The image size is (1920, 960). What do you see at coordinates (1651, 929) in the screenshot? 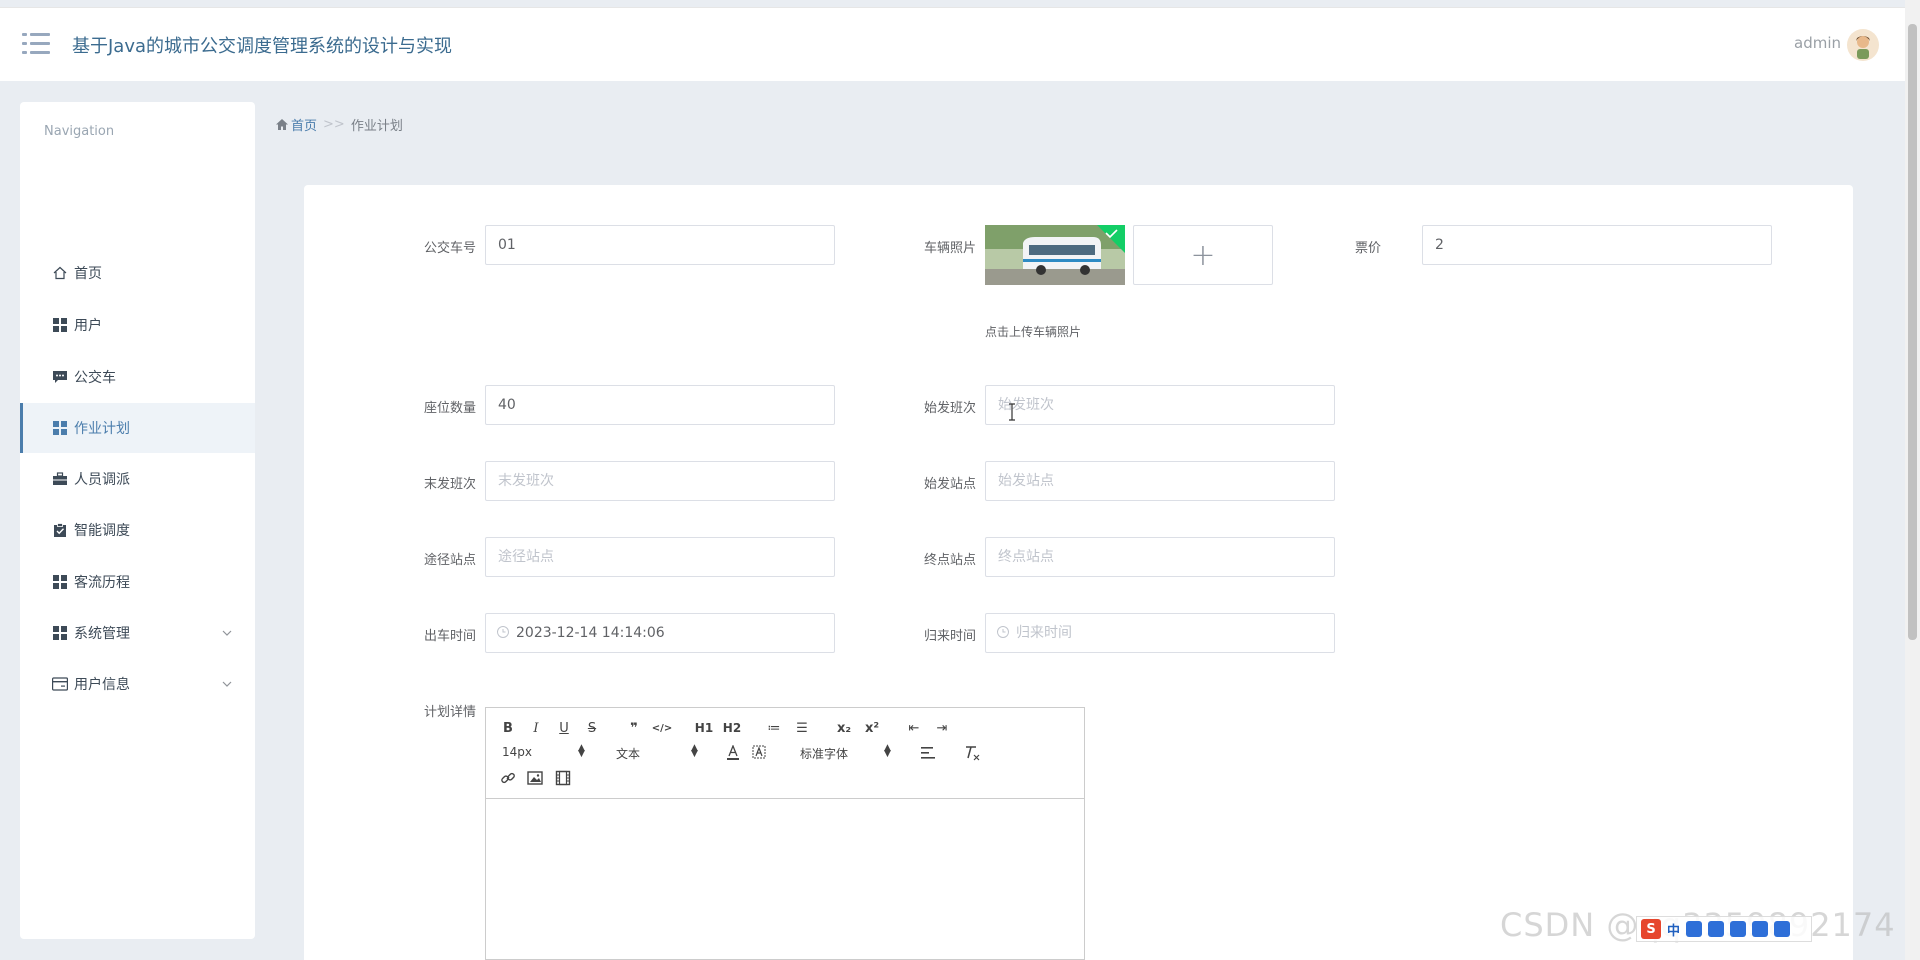
I see `sogou-ime-icon: S` at bounding box center [1651, 929].